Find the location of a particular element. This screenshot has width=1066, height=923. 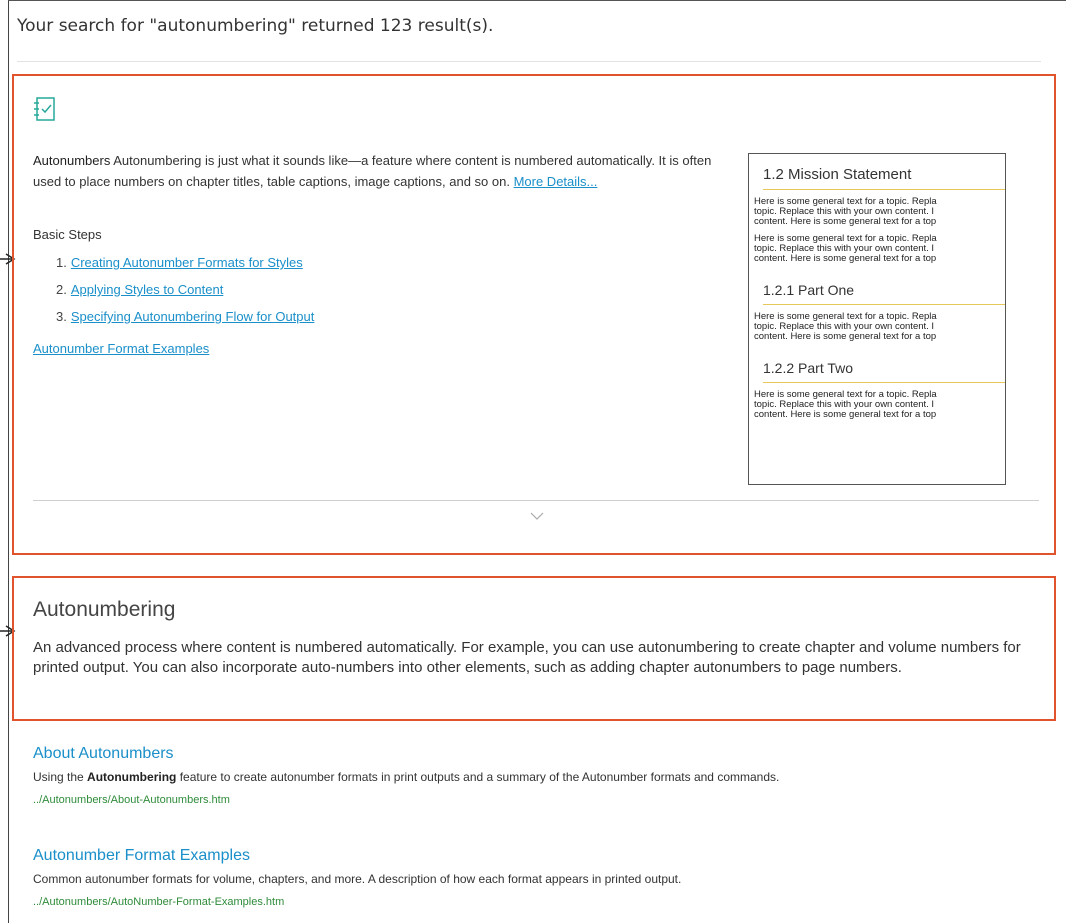

preview-subheading: 1.2.2 Part Two is located at coordinates (884, 371).